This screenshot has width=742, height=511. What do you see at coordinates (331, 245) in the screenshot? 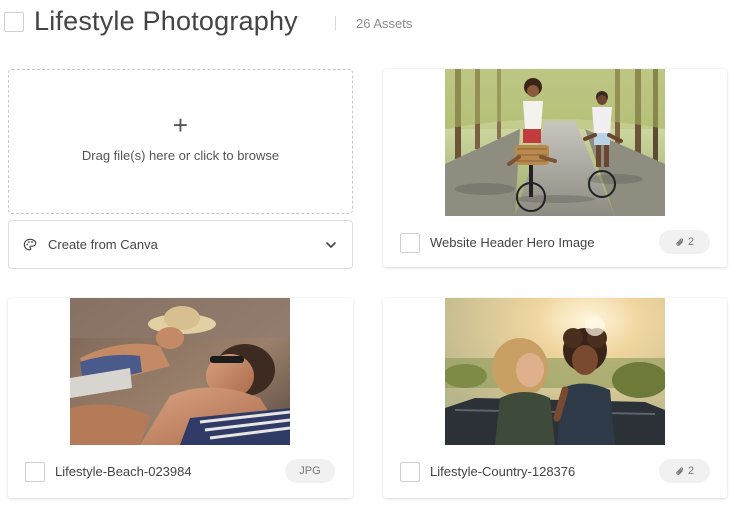
I see `chevron-down-icon` at bounding box center [331, 245].